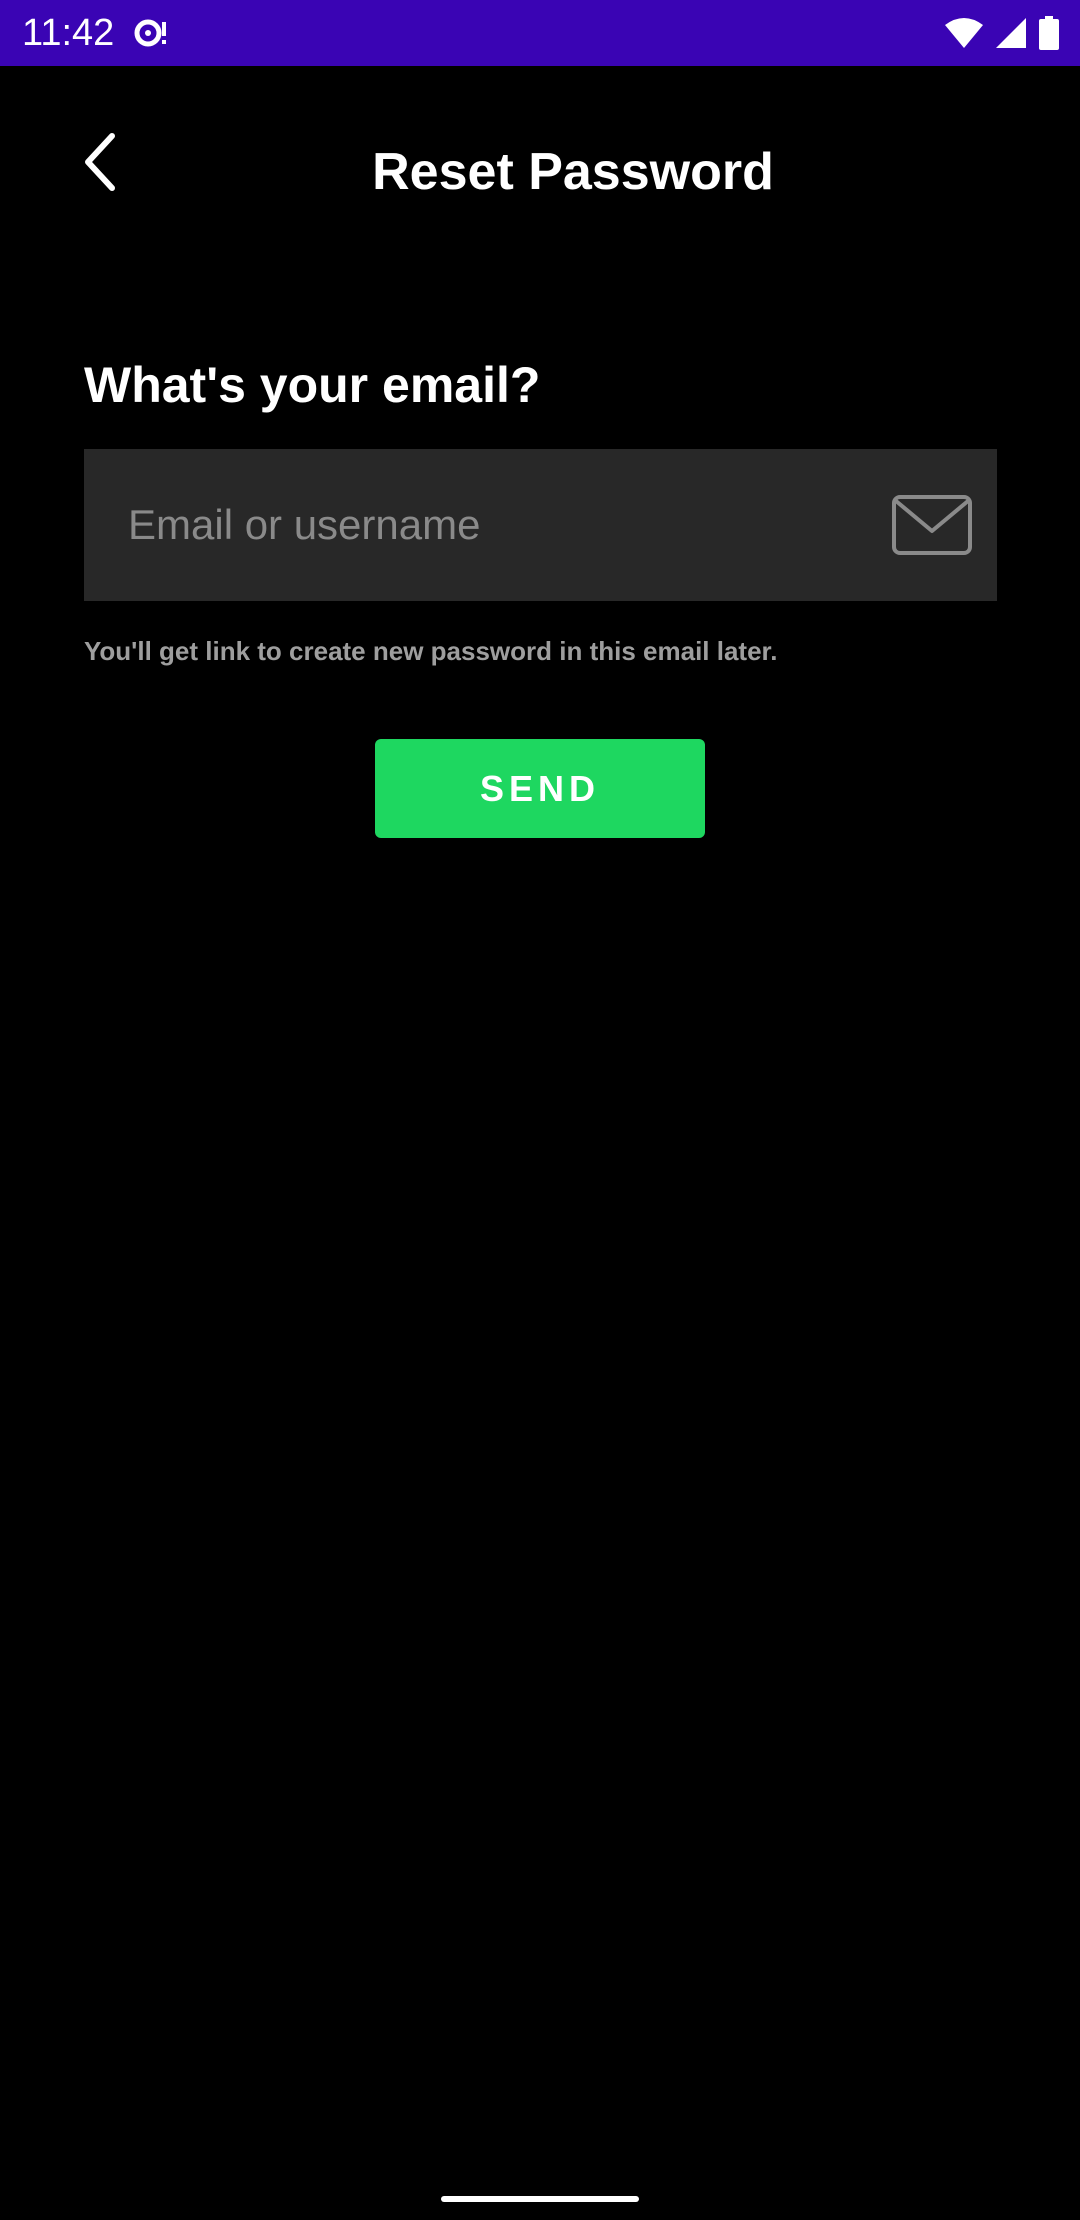 The height and width of the screenshot is (2220, 1080). Describe the element at coordinates (540, 2199) in the screenshot. I see `gesture-handle` at that location.